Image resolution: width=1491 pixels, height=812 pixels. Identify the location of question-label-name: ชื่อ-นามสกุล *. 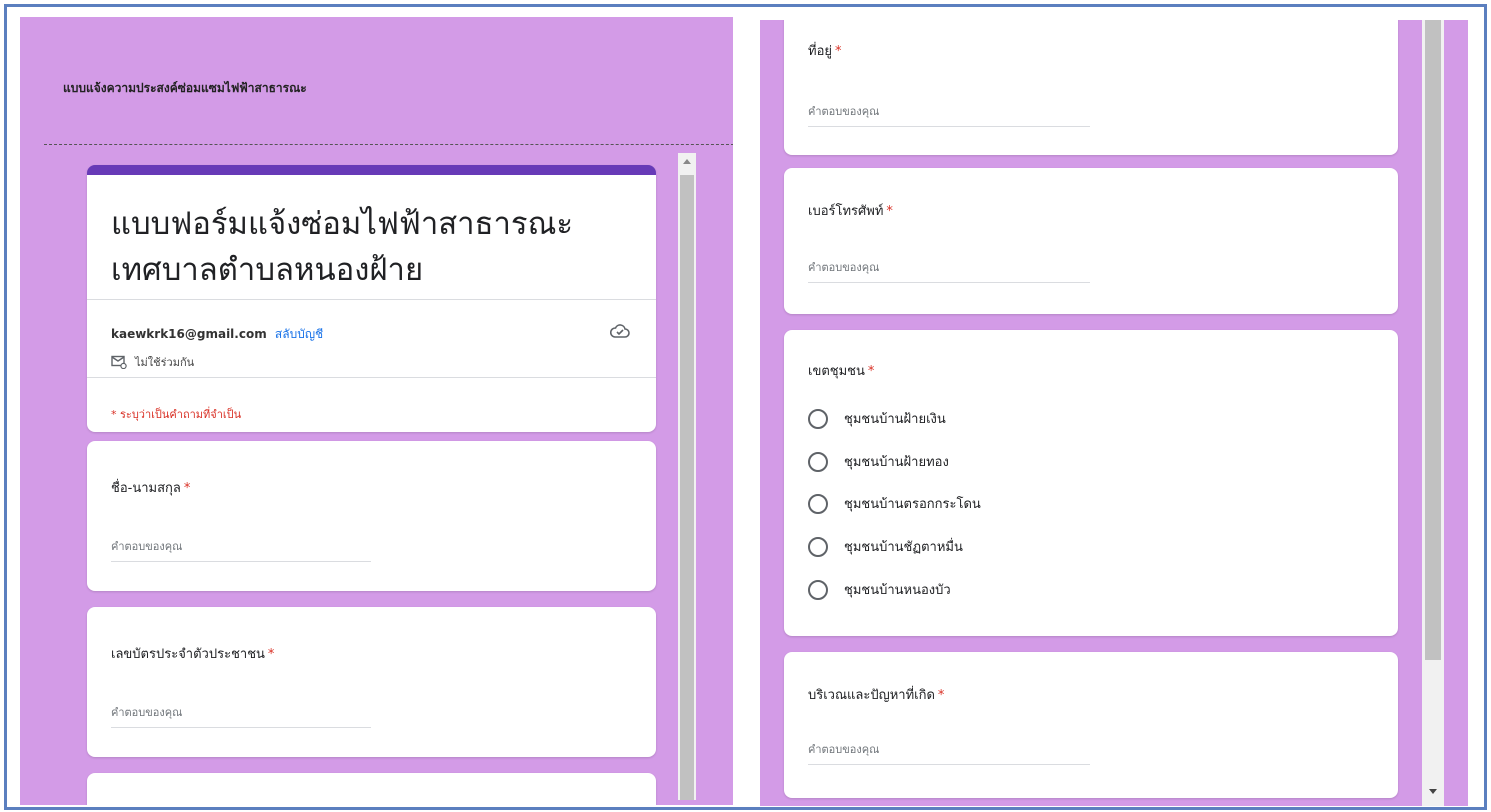
(150, 487).